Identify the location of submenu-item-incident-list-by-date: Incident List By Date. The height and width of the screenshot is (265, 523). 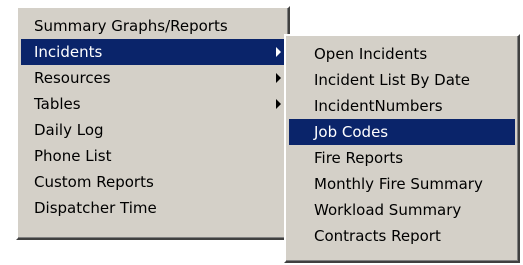
(402, 80).